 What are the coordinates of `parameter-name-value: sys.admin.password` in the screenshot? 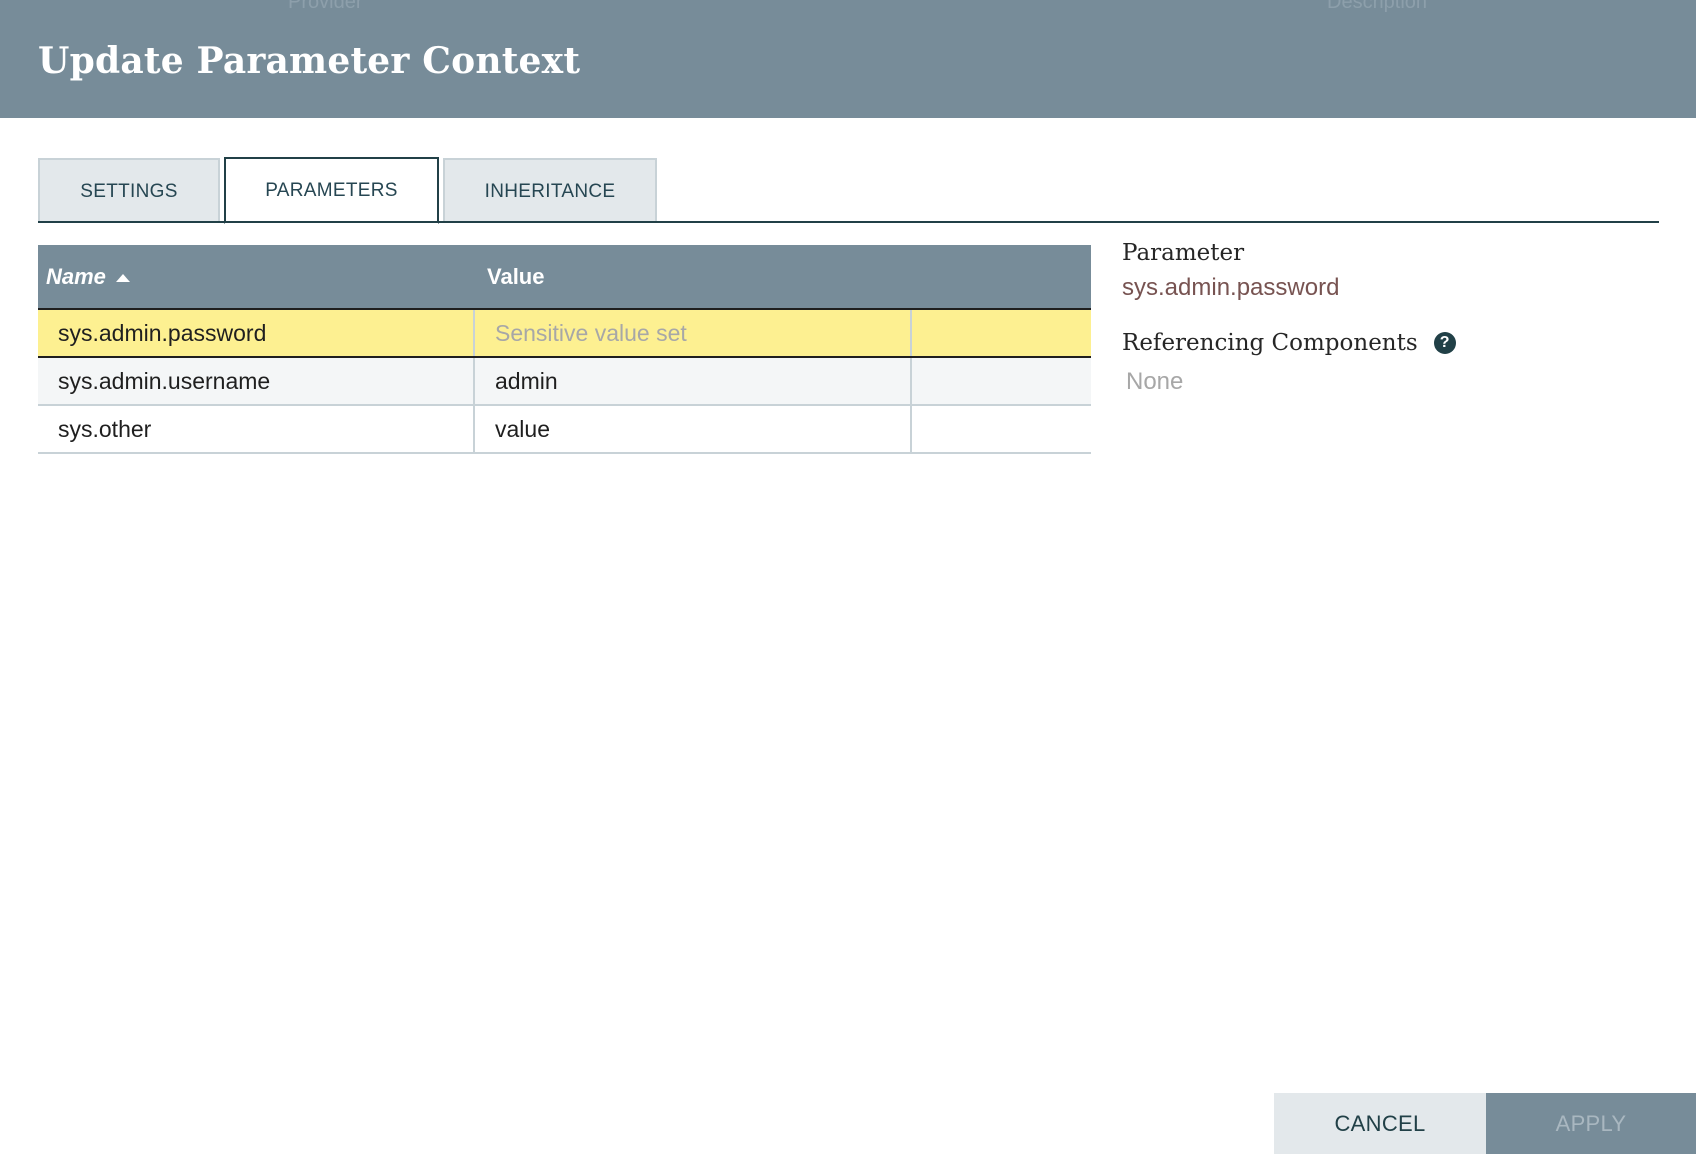 It's located at (1231, 287).